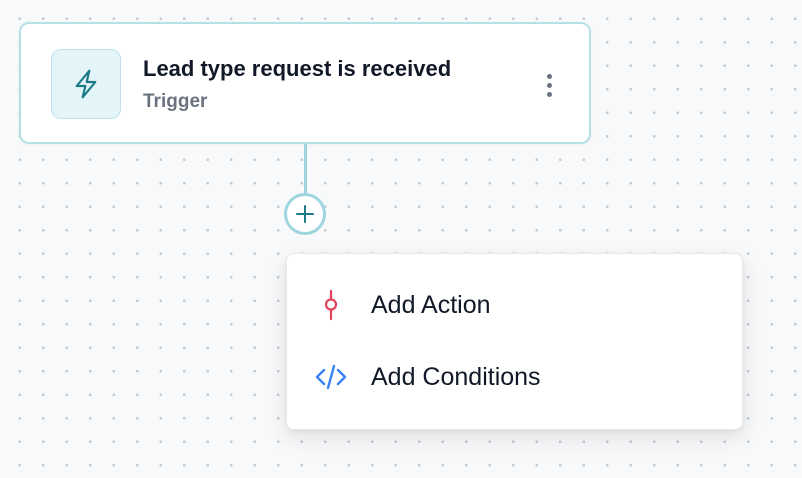 The width and height of the screenshot is (802, 478). Describe the element at coordinates (297, 68) in the screenshot. I see `trigger-title: Lead type request is received` at that location.